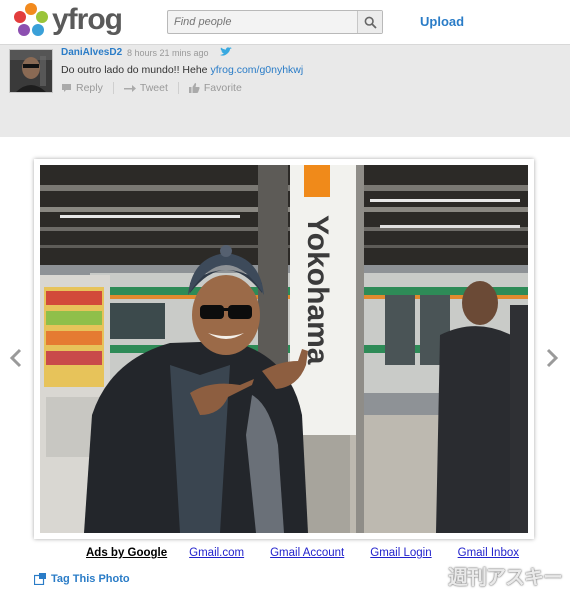 Image resolution: width=570 pixels, height=600 pixels. I want to click on avatar, so click(31, 71).